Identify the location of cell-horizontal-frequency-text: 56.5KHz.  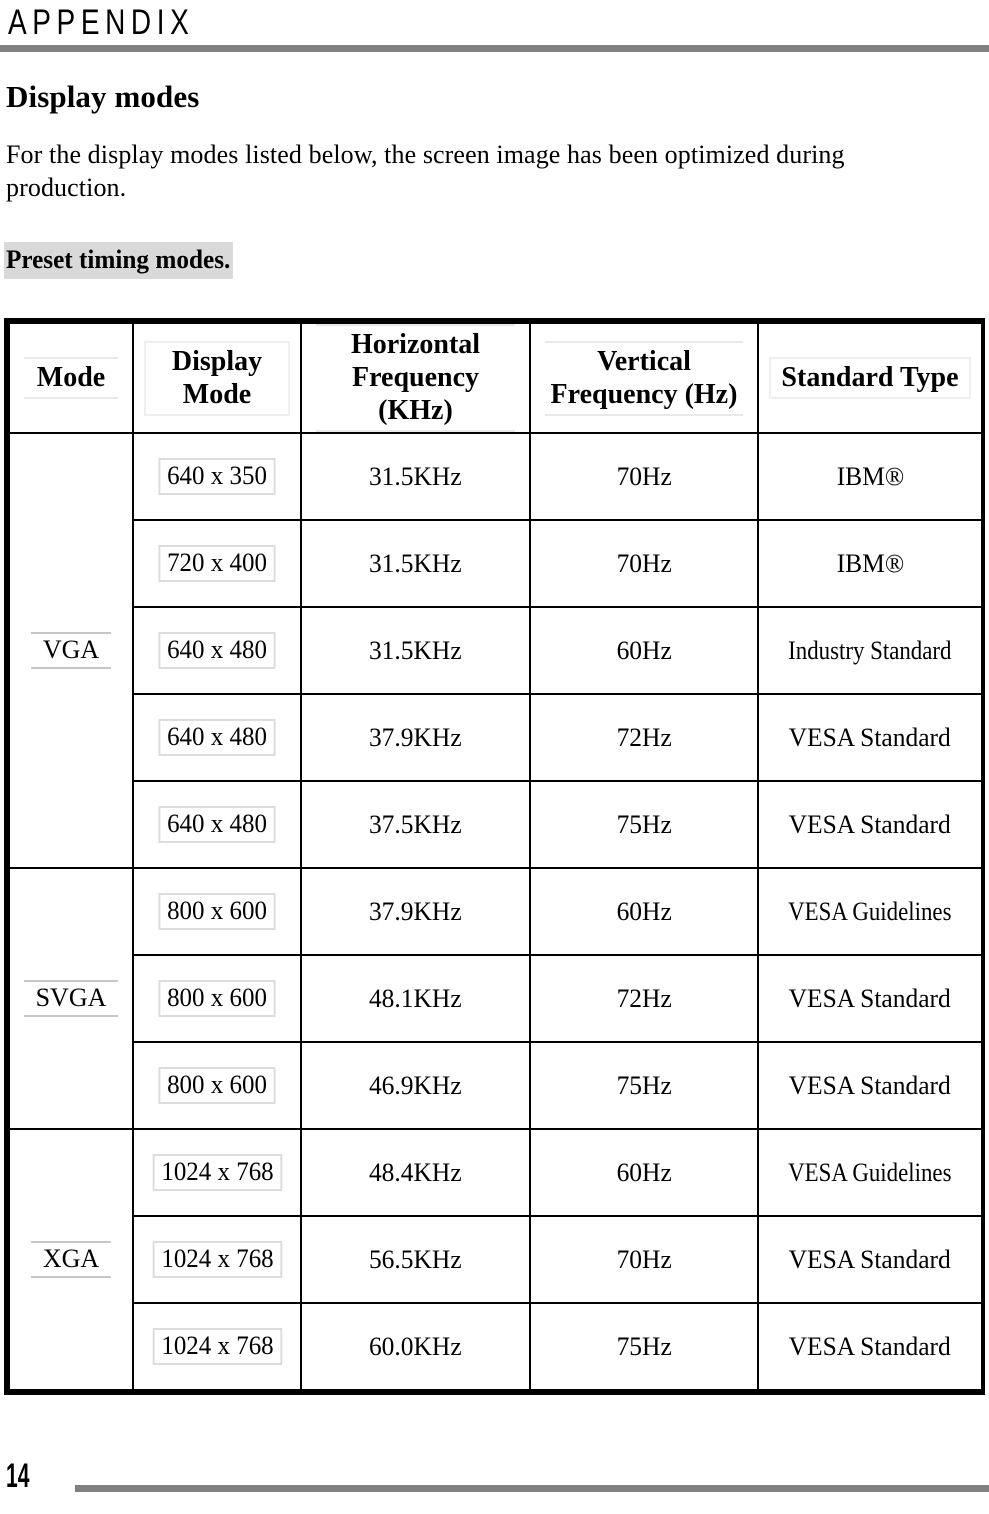
(415, 1259).